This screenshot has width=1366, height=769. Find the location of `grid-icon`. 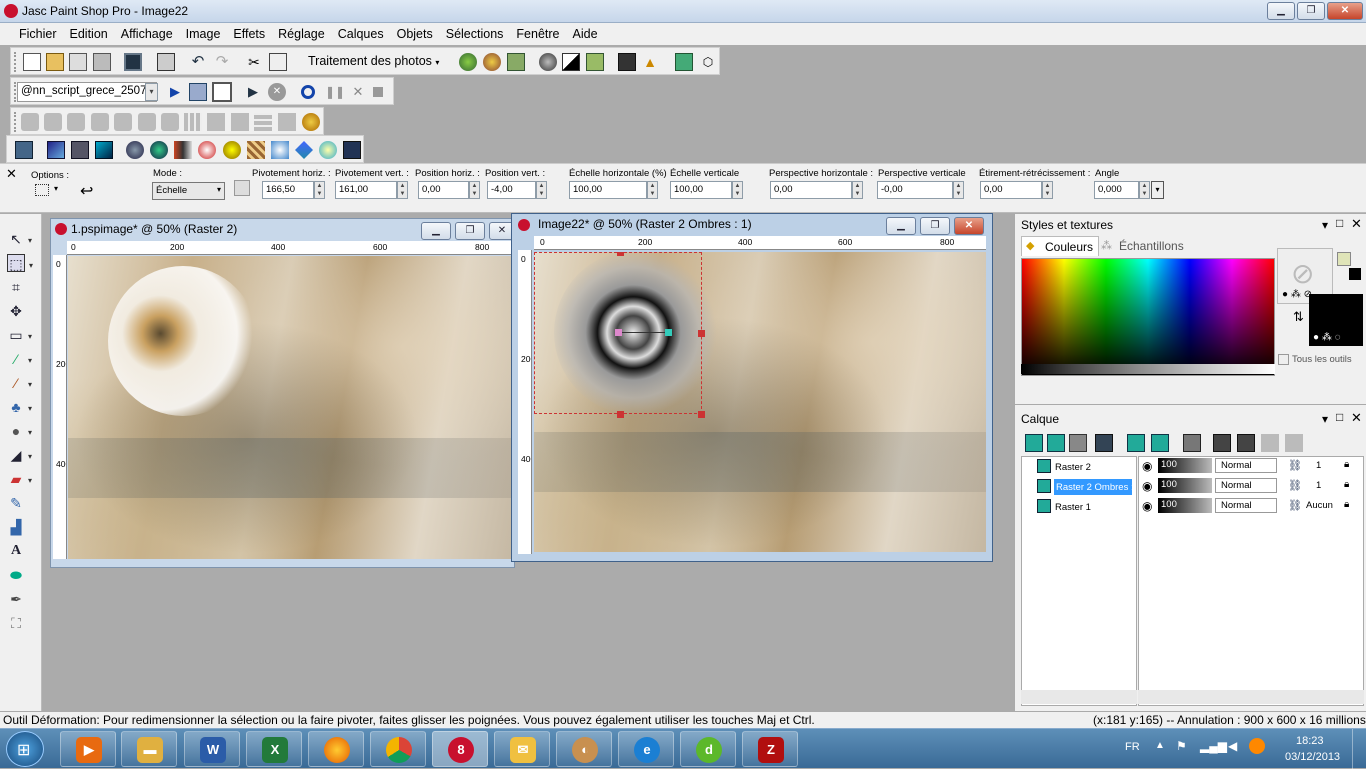

grid-icon is located at coordinates (193, 122).